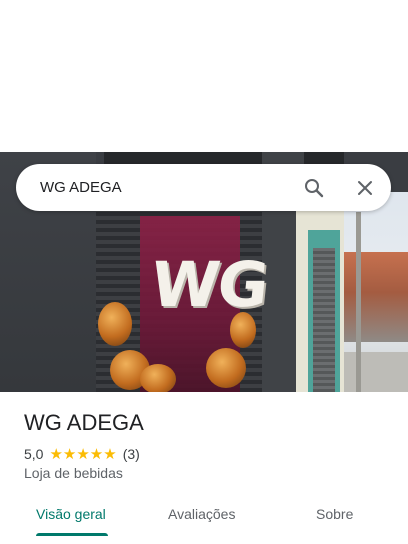  I want to click on photo-street, so click(376, 372).